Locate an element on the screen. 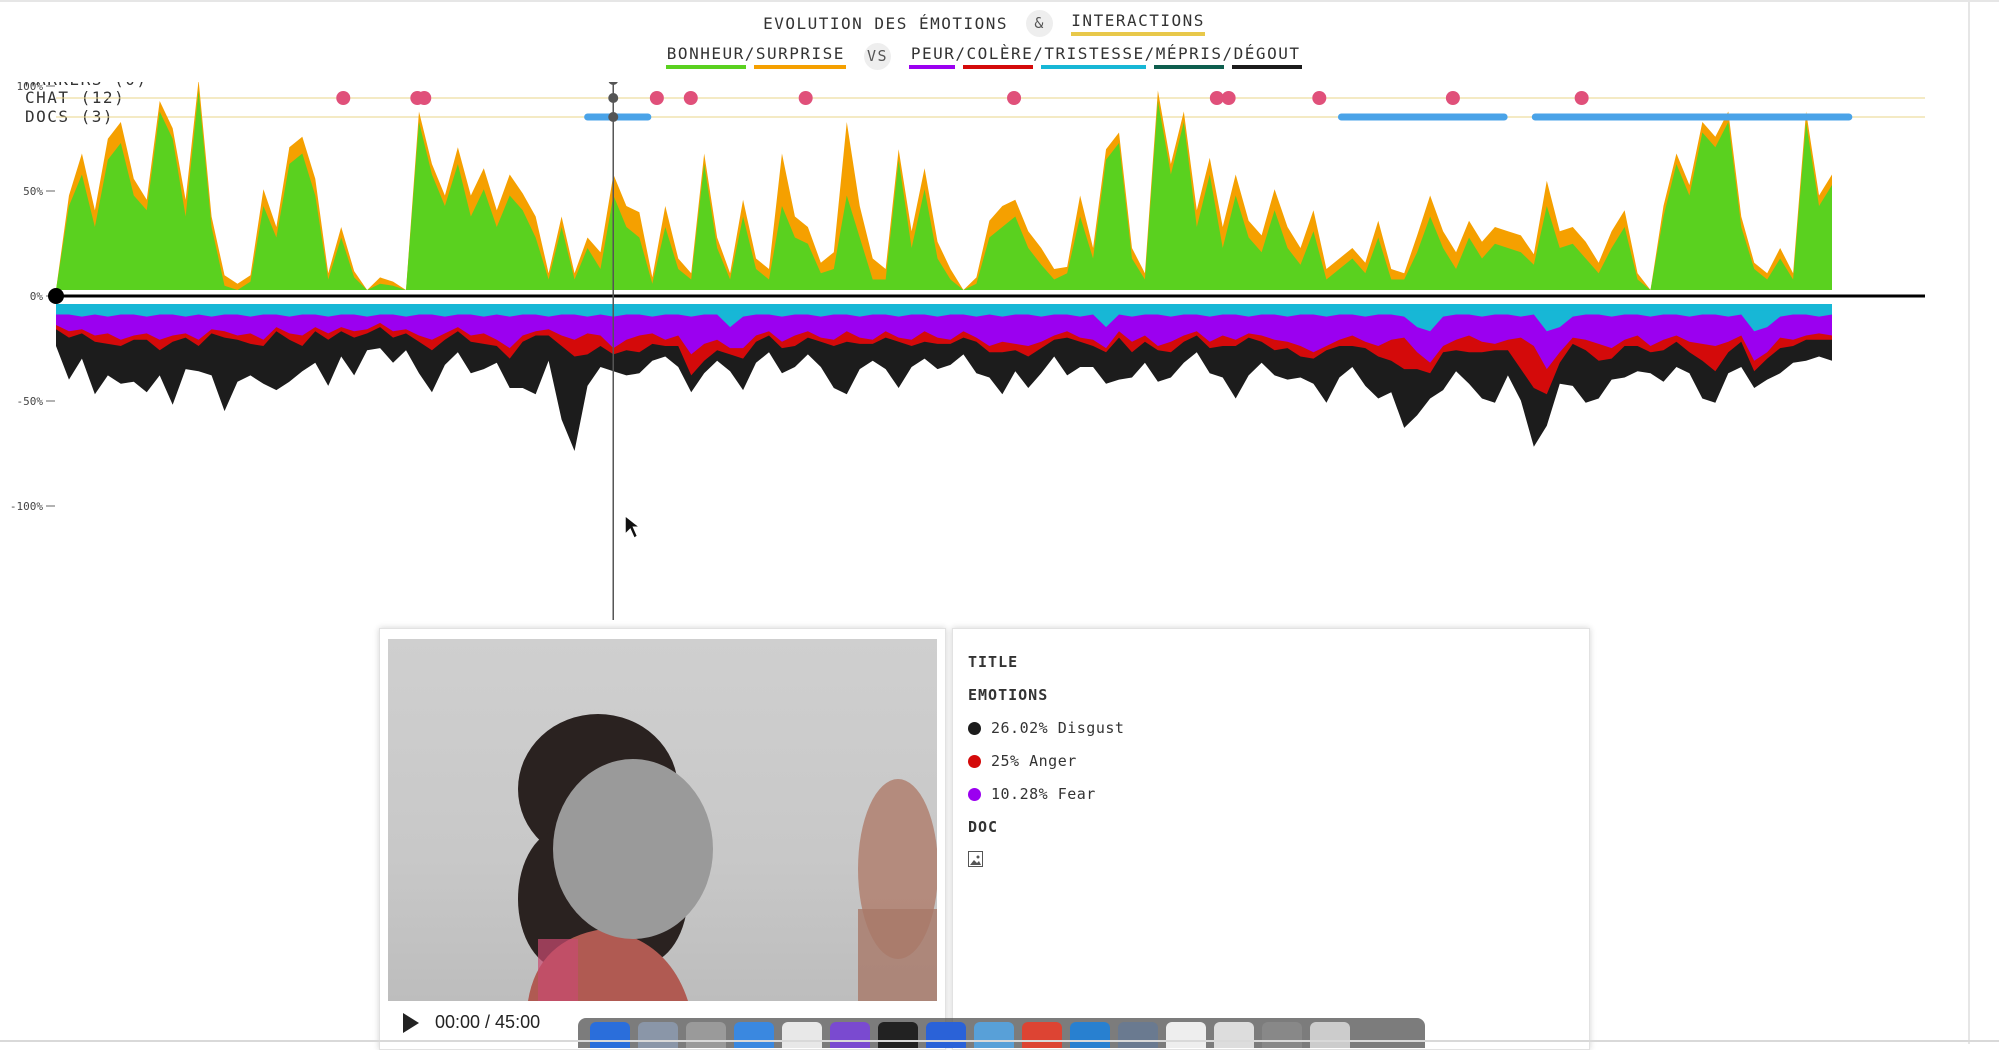 This screenshot has height=1050, width=1999. amp-pill: & is located at coordinates (1040, 23).